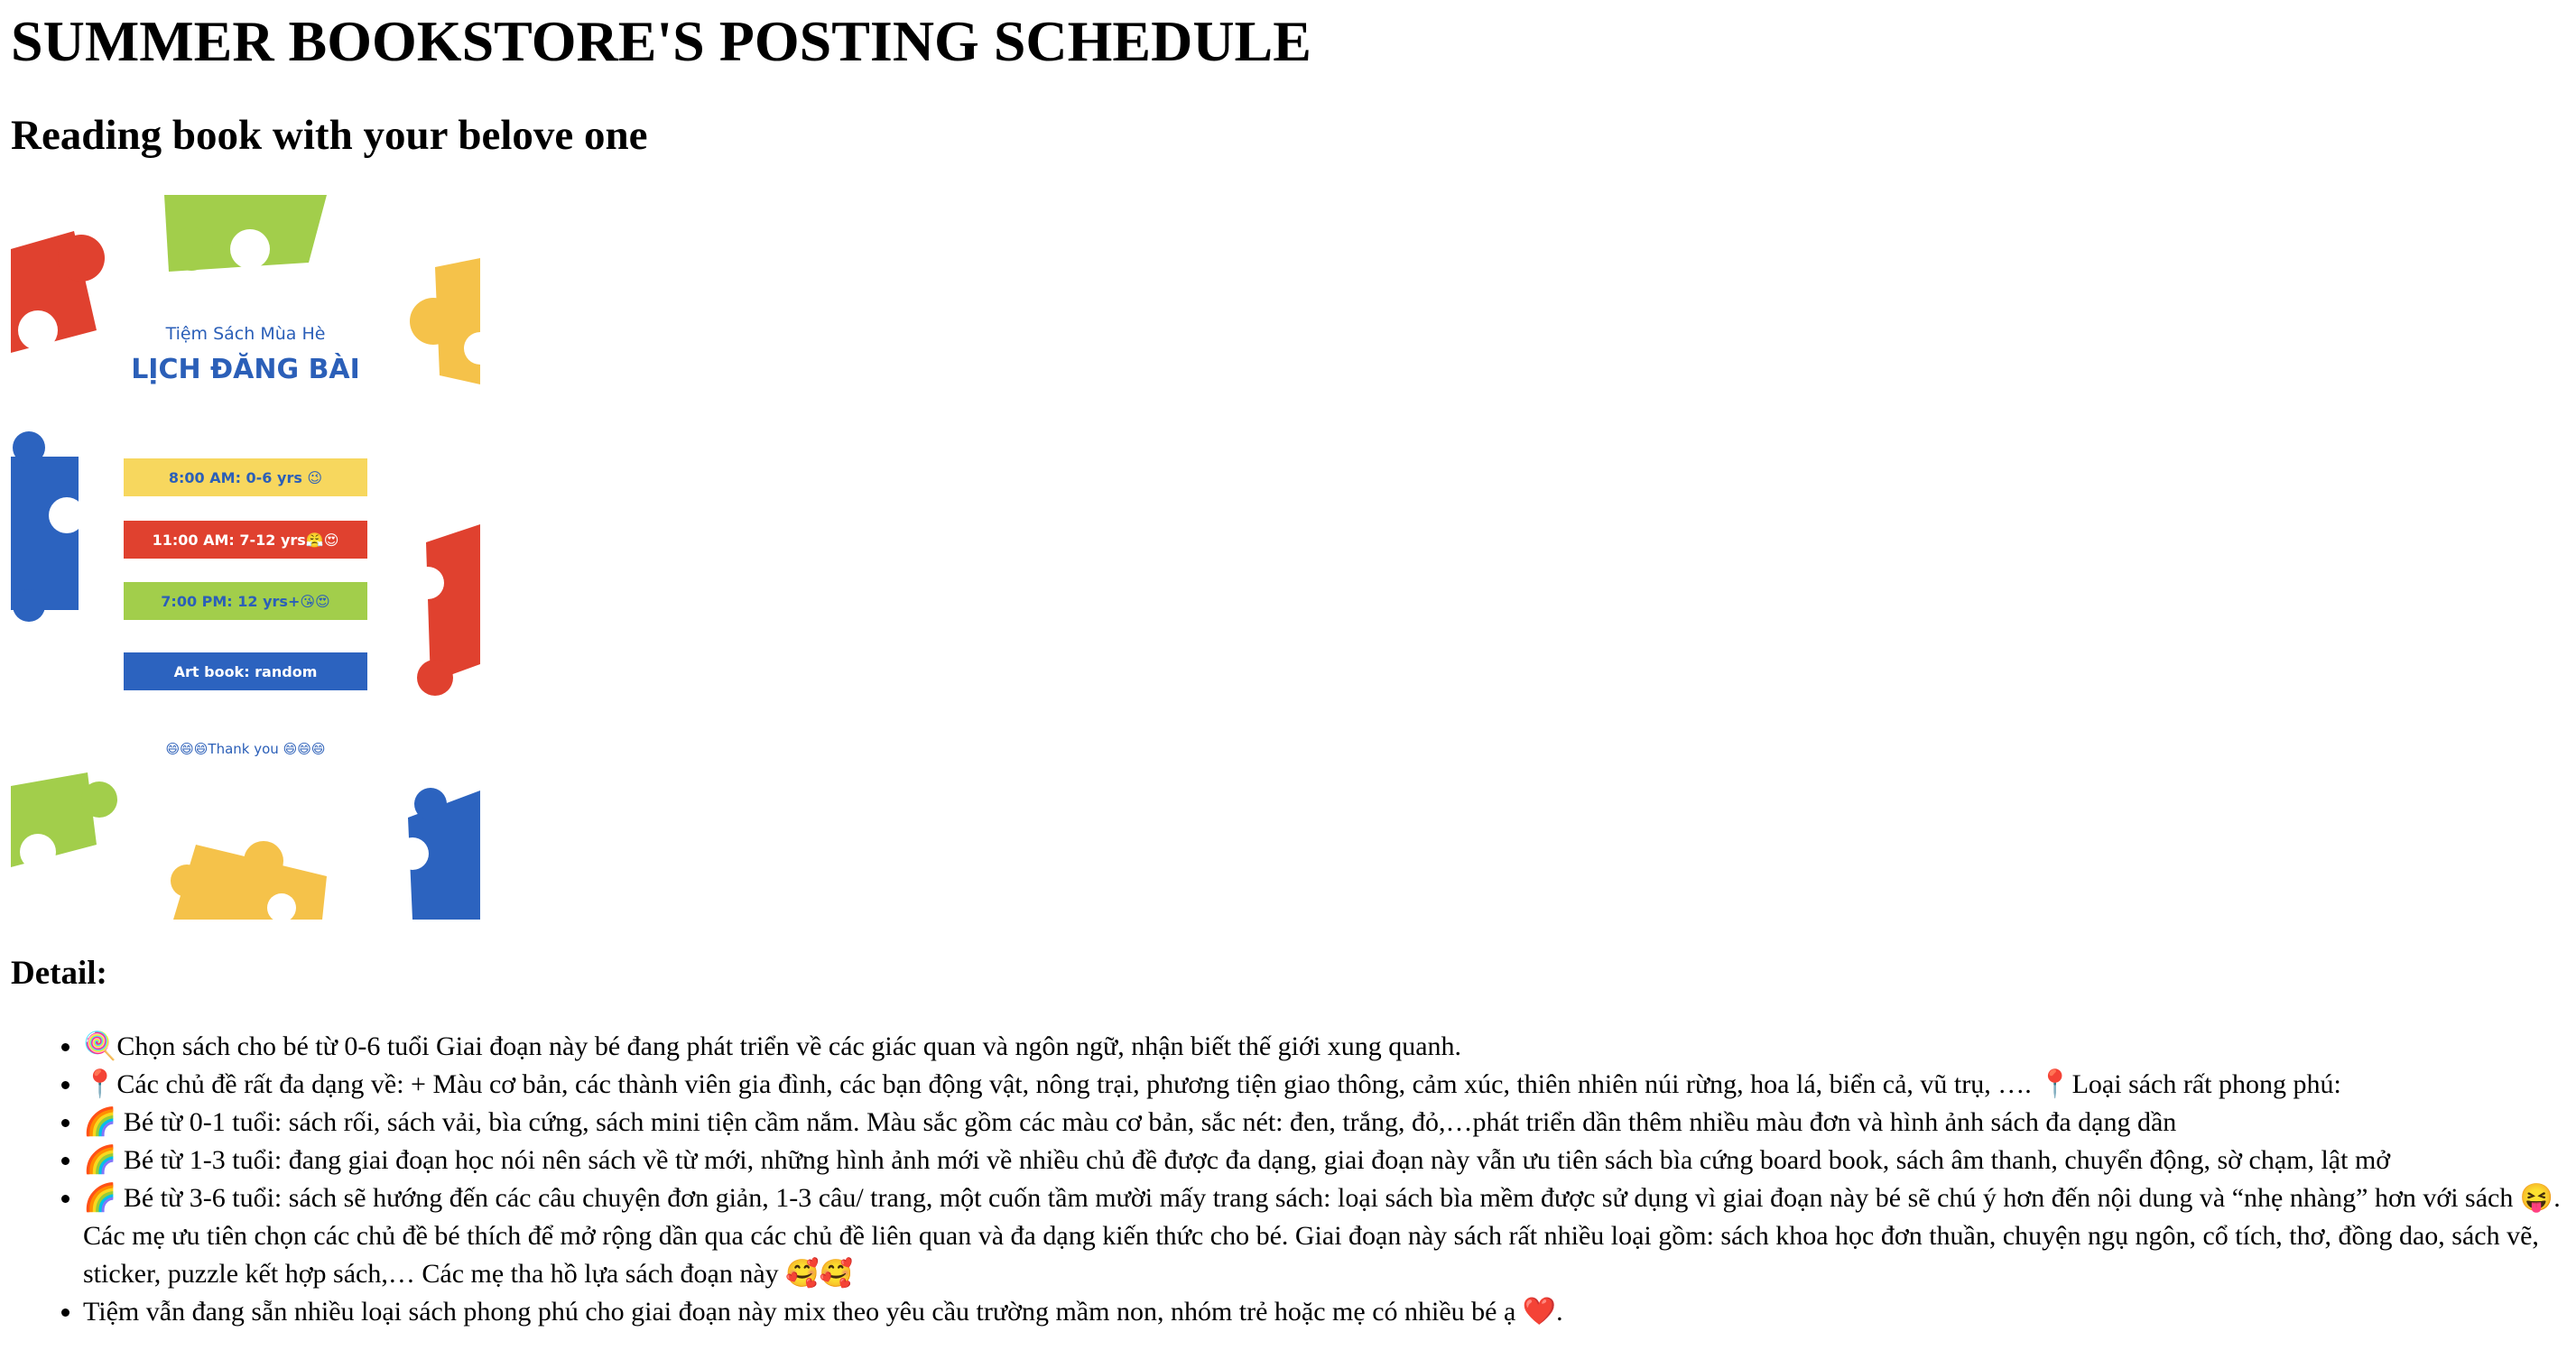 Image resolution: width=2576 pixels, height=1350 pixels. Describe the element at coordinates (246, 749) in the screenshot. I see `poster-thanks: 😄😄😄Thank you 😄😄😄` at that location.